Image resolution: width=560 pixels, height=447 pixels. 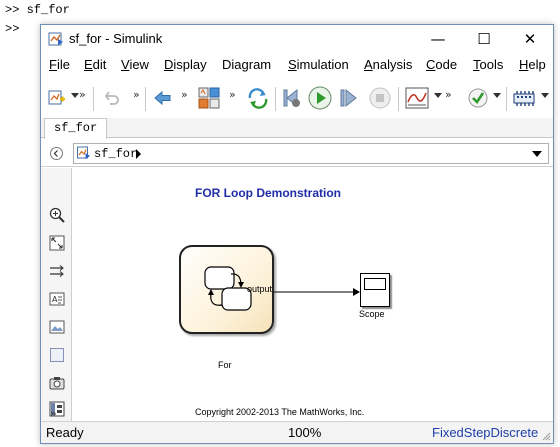 I want to click on model-advisor-button, so click(x=478, y=98).